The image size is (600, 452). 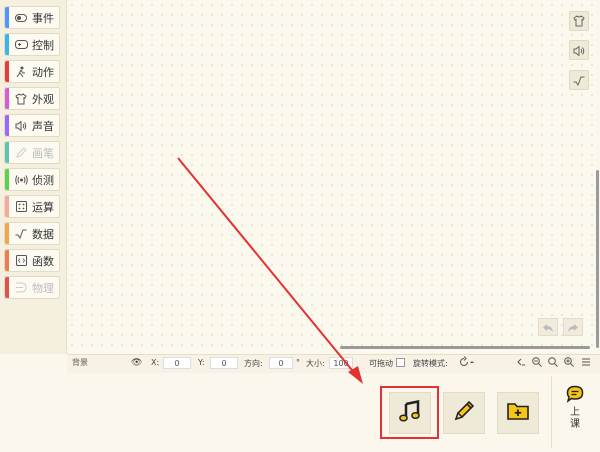 What do you see at coordinates (315, 363) in the screenshot?
I see `size-label: 大小:` at bounding box center [315, 363].